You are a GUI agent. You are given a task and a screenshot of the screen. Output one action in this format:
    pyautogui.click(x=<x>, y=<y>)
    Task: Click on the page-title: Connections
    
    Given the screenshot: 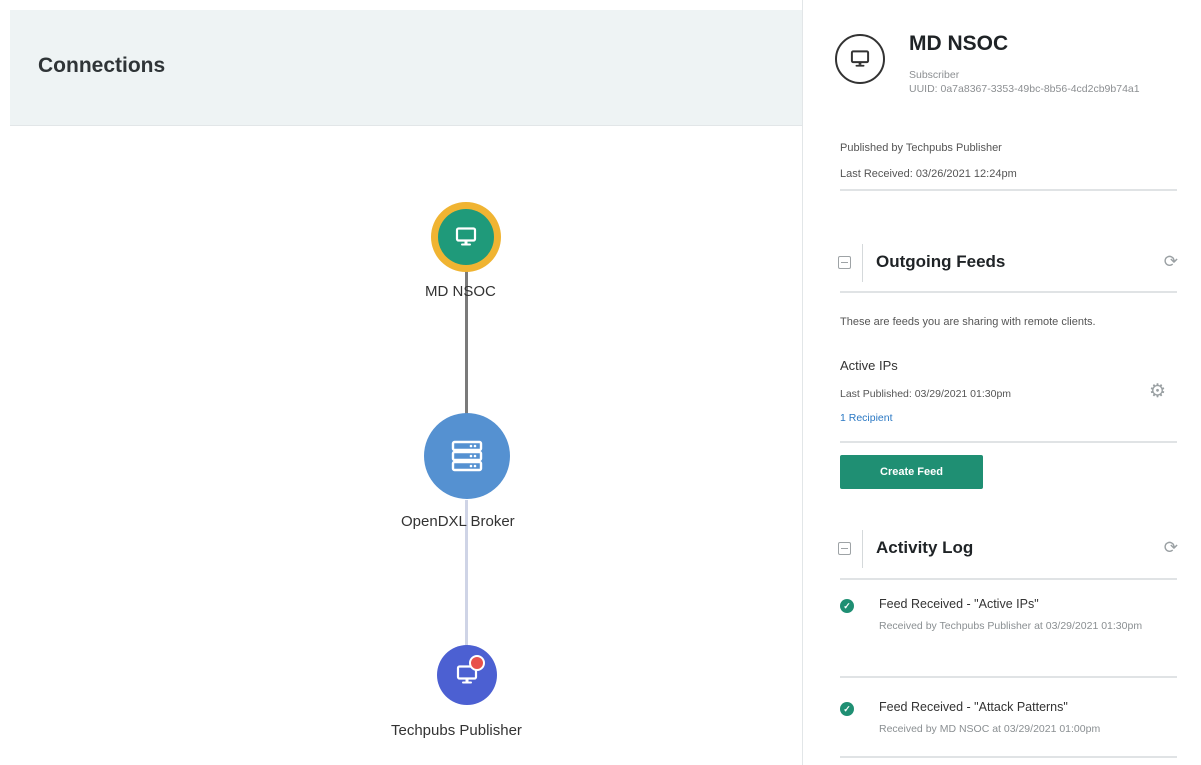 What is the action you would take?
    pyautogui.click(x=102, y=65)
    